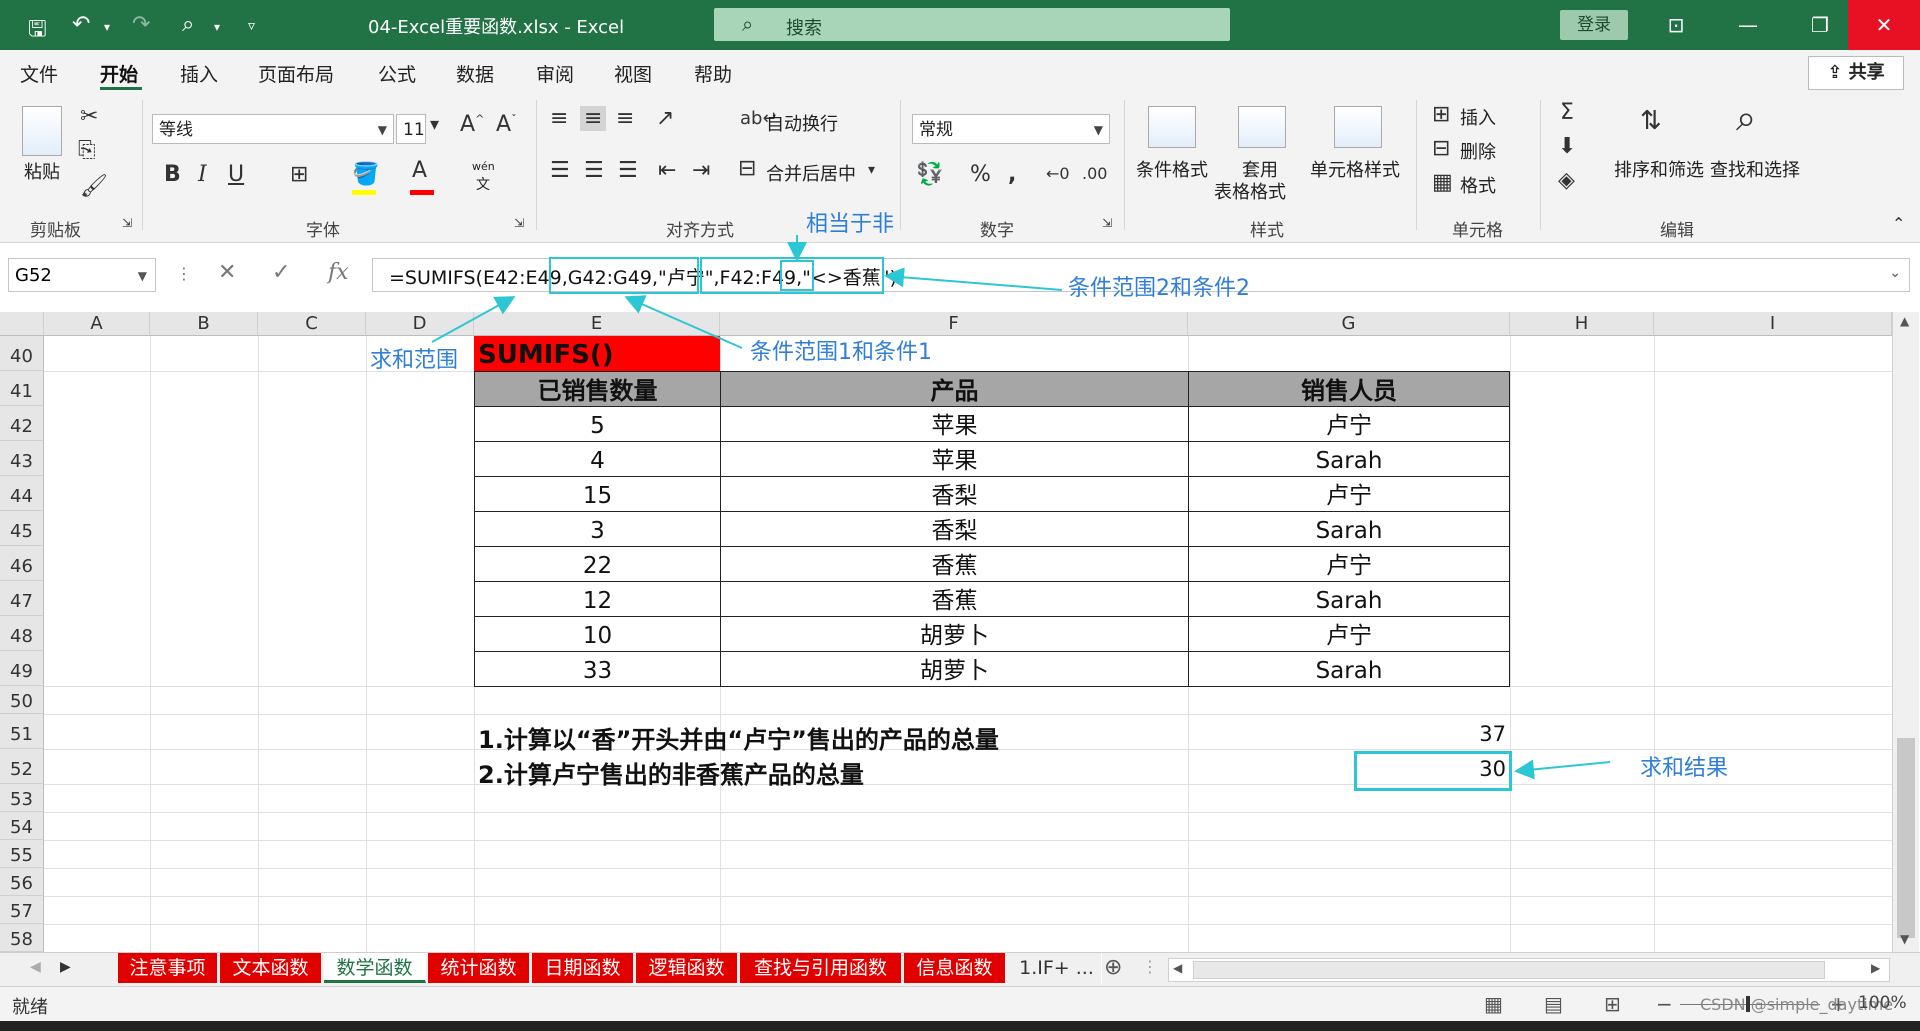 The image size is (1920, 1031). Describe the element at coordinates (1904, 321) in the screenshot. I see `scroll-up-icon: ▲` at that location.